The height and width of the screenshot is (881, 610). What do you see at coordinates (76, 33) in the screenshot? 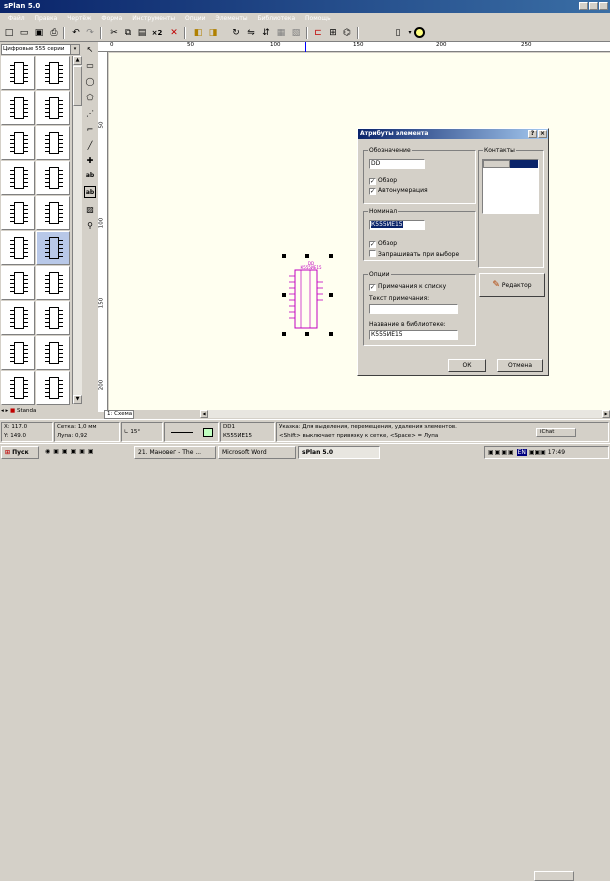
I see `undo-icon: ↶` at bounding box center [76, 33].